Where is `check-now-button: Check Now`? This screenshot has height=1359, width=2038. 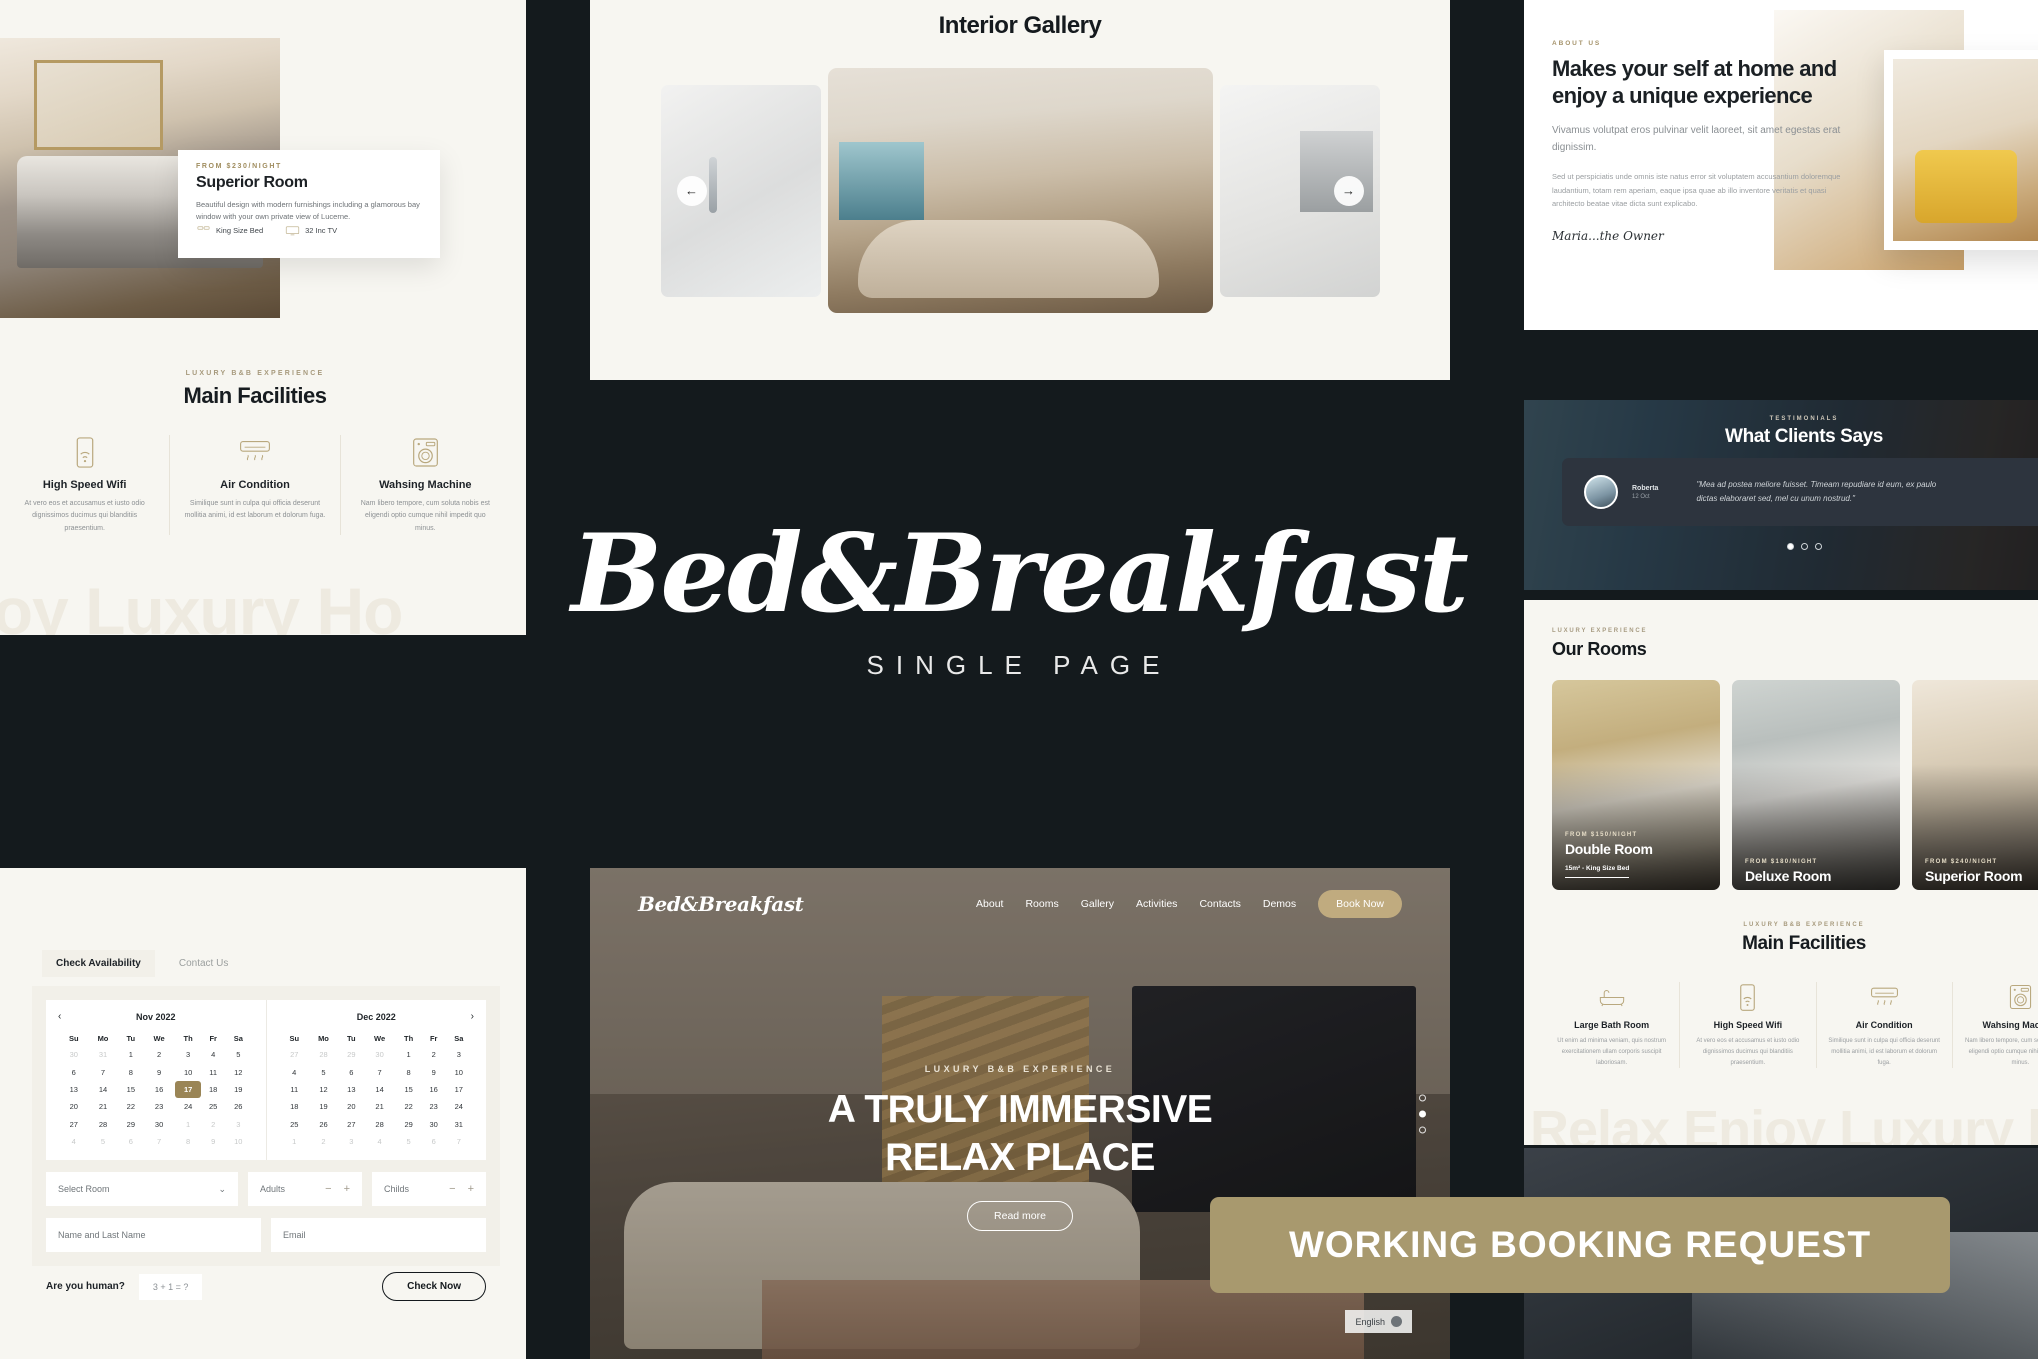 check-now-button: Check Now is located at coordinates (434, 1286).